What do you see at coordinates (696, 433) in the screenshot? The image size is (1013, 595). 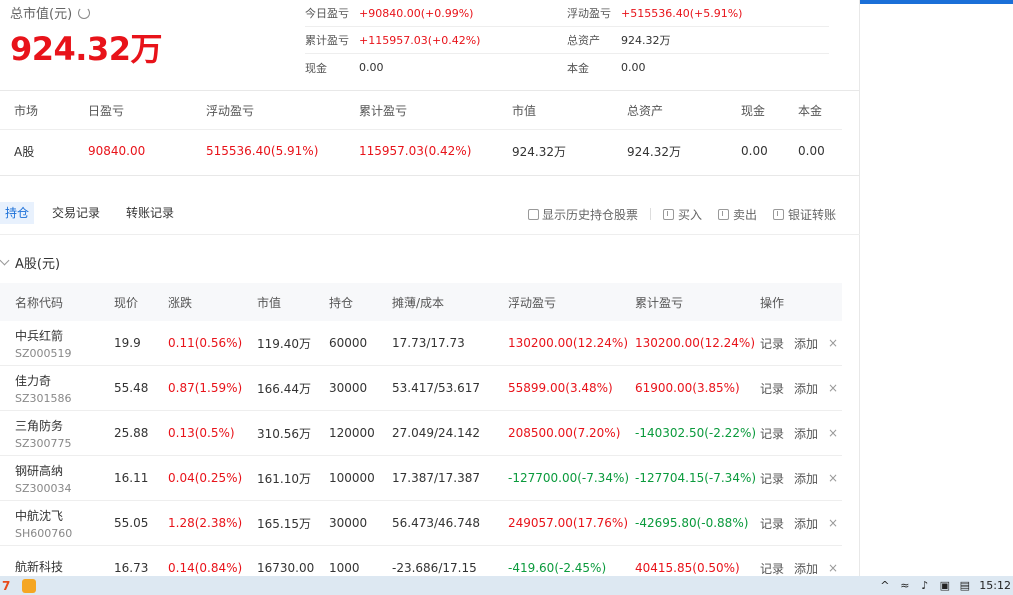 I see `cum-pnl-cell: -140302.50(-2.22%)` at bounding box center [696, 433].